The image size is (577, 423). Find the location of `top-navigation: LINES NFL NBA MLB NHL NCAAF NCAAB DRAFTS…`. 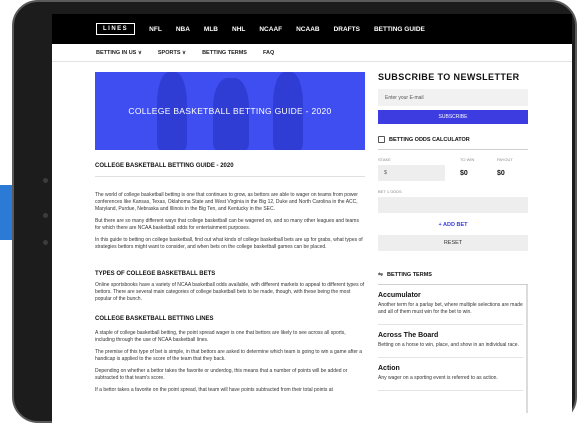

top-navigation: LINES NFL NBA MLB NHL NCAAF NCAAB DRAFTS… is located at coordinates (312, 29).